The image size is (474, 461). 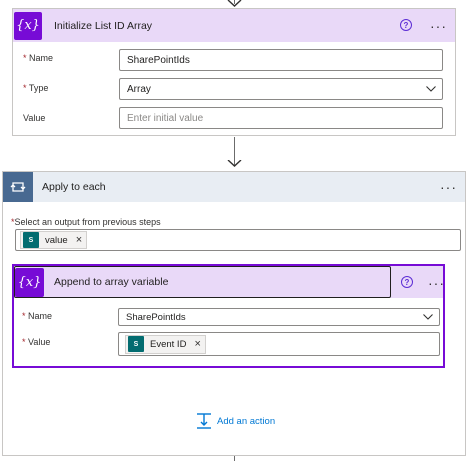 What do you see at coordinates (202, 282) in the screenshot?
I see `header-title-outline` at bounding box center [202, 282].